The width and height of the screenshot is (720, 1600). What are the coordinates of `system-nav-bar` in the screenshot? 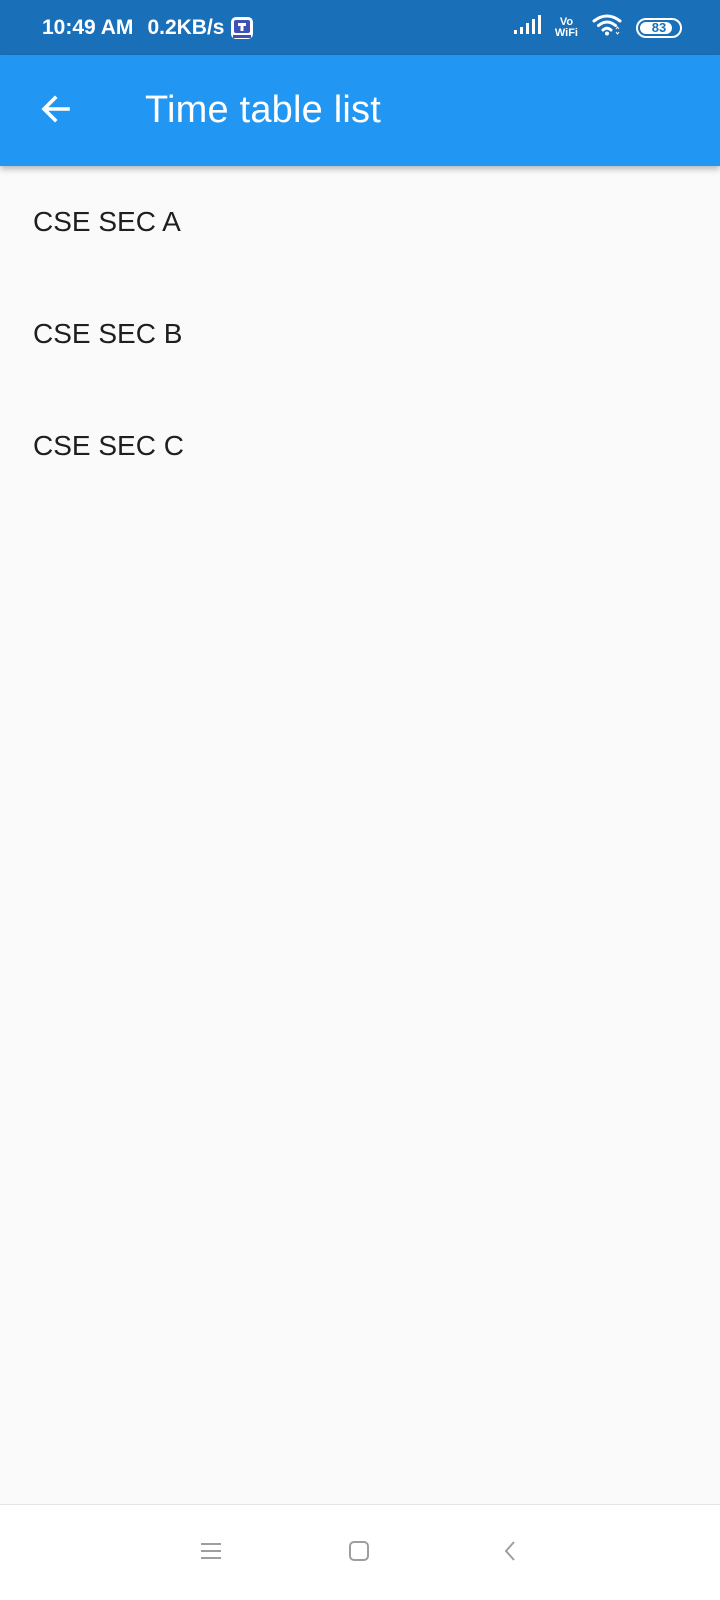 It's located at (360, 1552).